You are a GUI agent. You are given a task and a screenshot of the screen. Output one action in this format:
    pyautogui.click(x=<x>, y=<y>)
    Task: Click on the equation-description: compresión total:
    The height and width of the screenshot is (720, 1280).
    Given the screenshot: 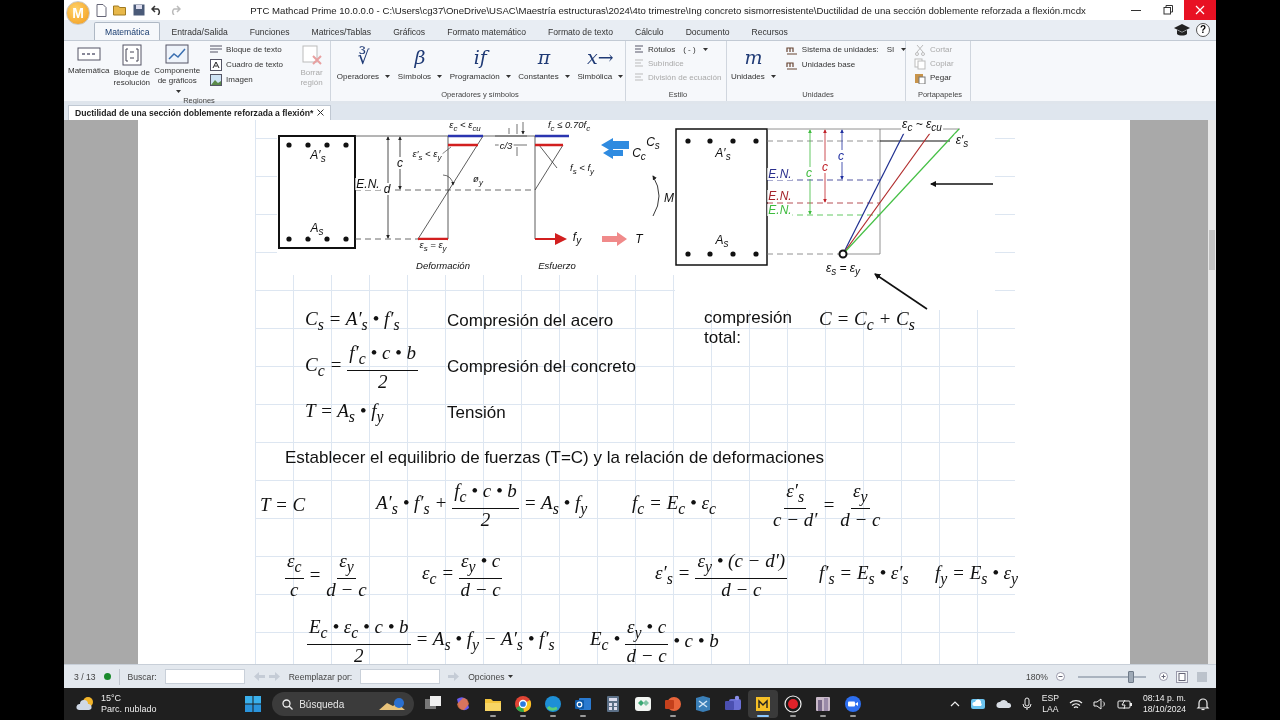 What is the action you would take?
    pyautogui.click(x=748, y=327)
    